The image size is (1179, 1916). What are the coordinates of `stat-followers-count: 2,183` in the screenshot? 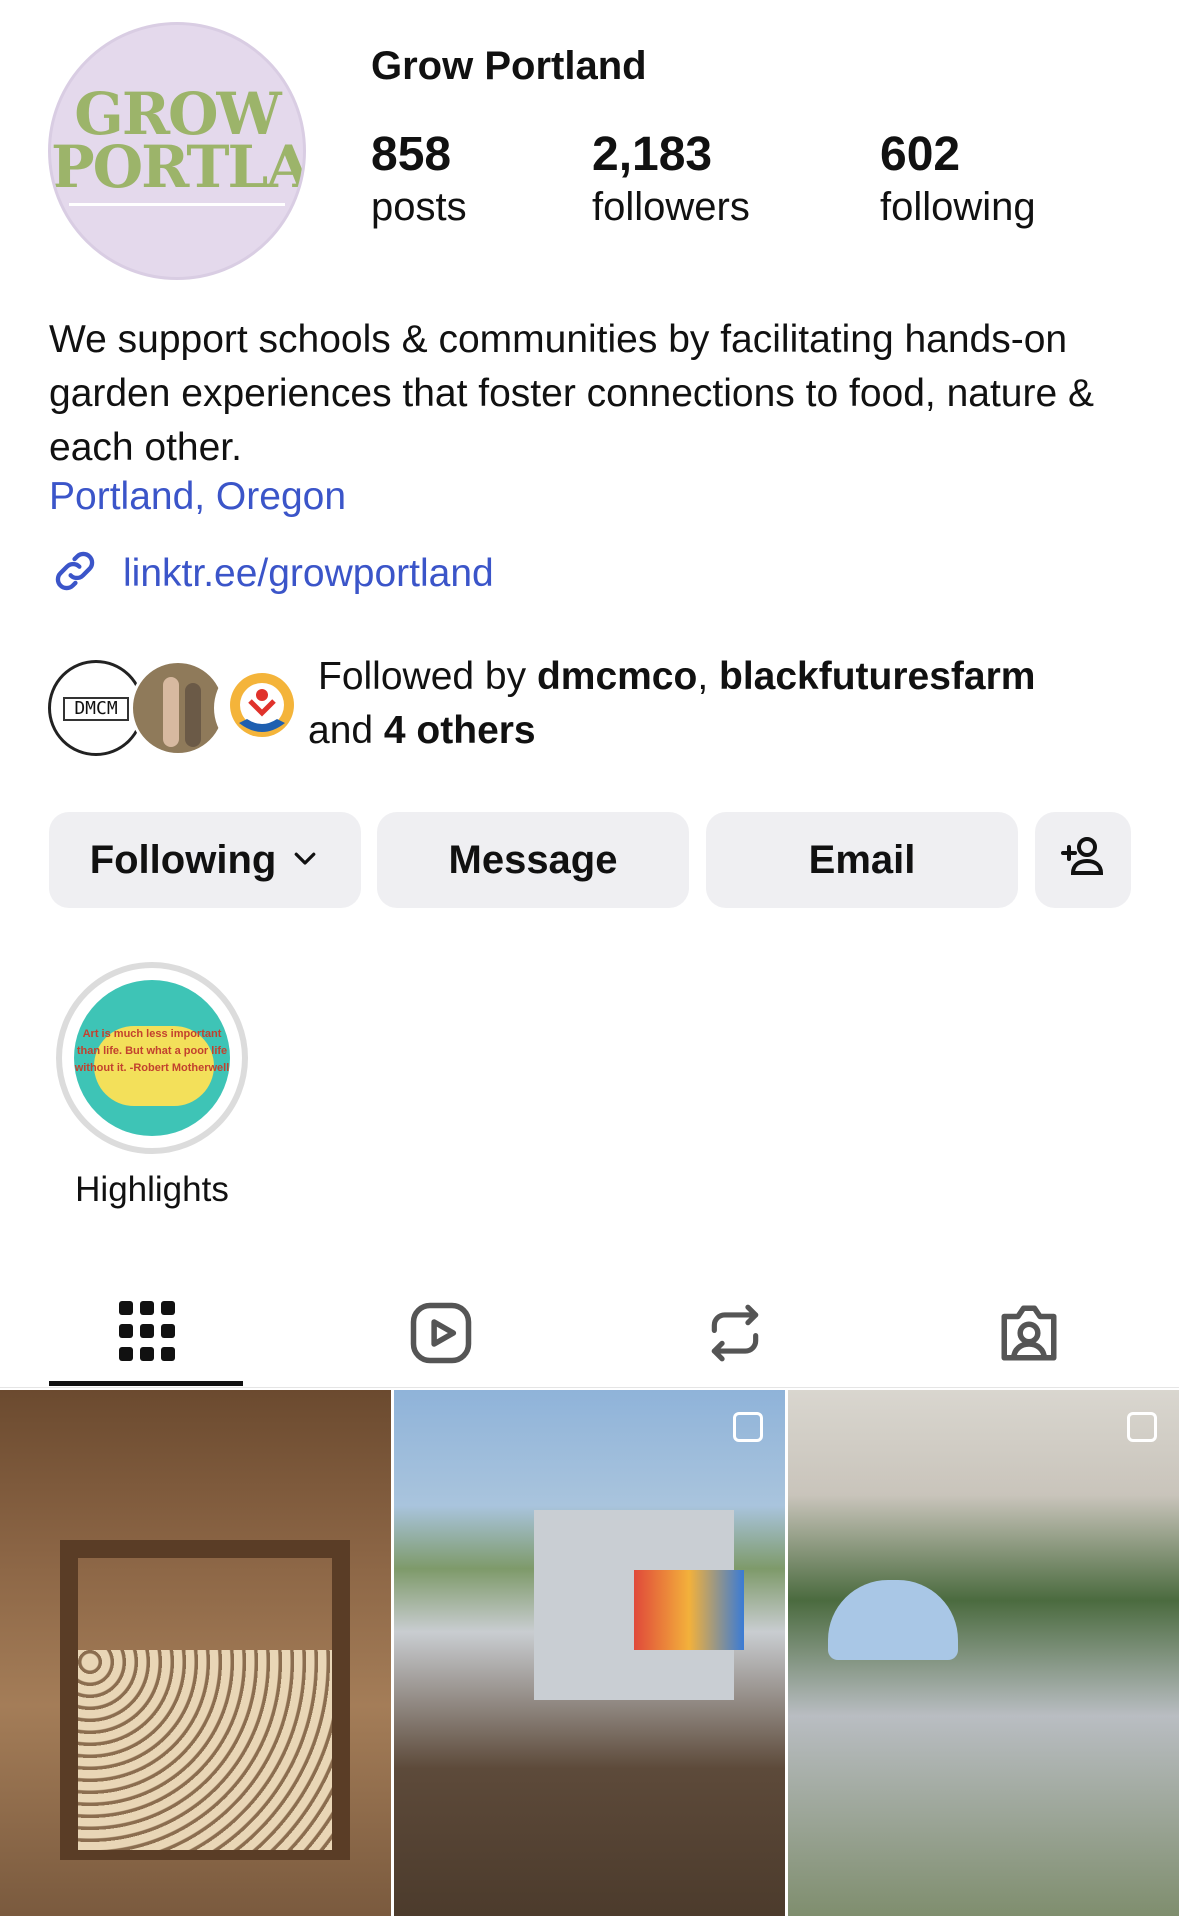 It's located at (652, 154).